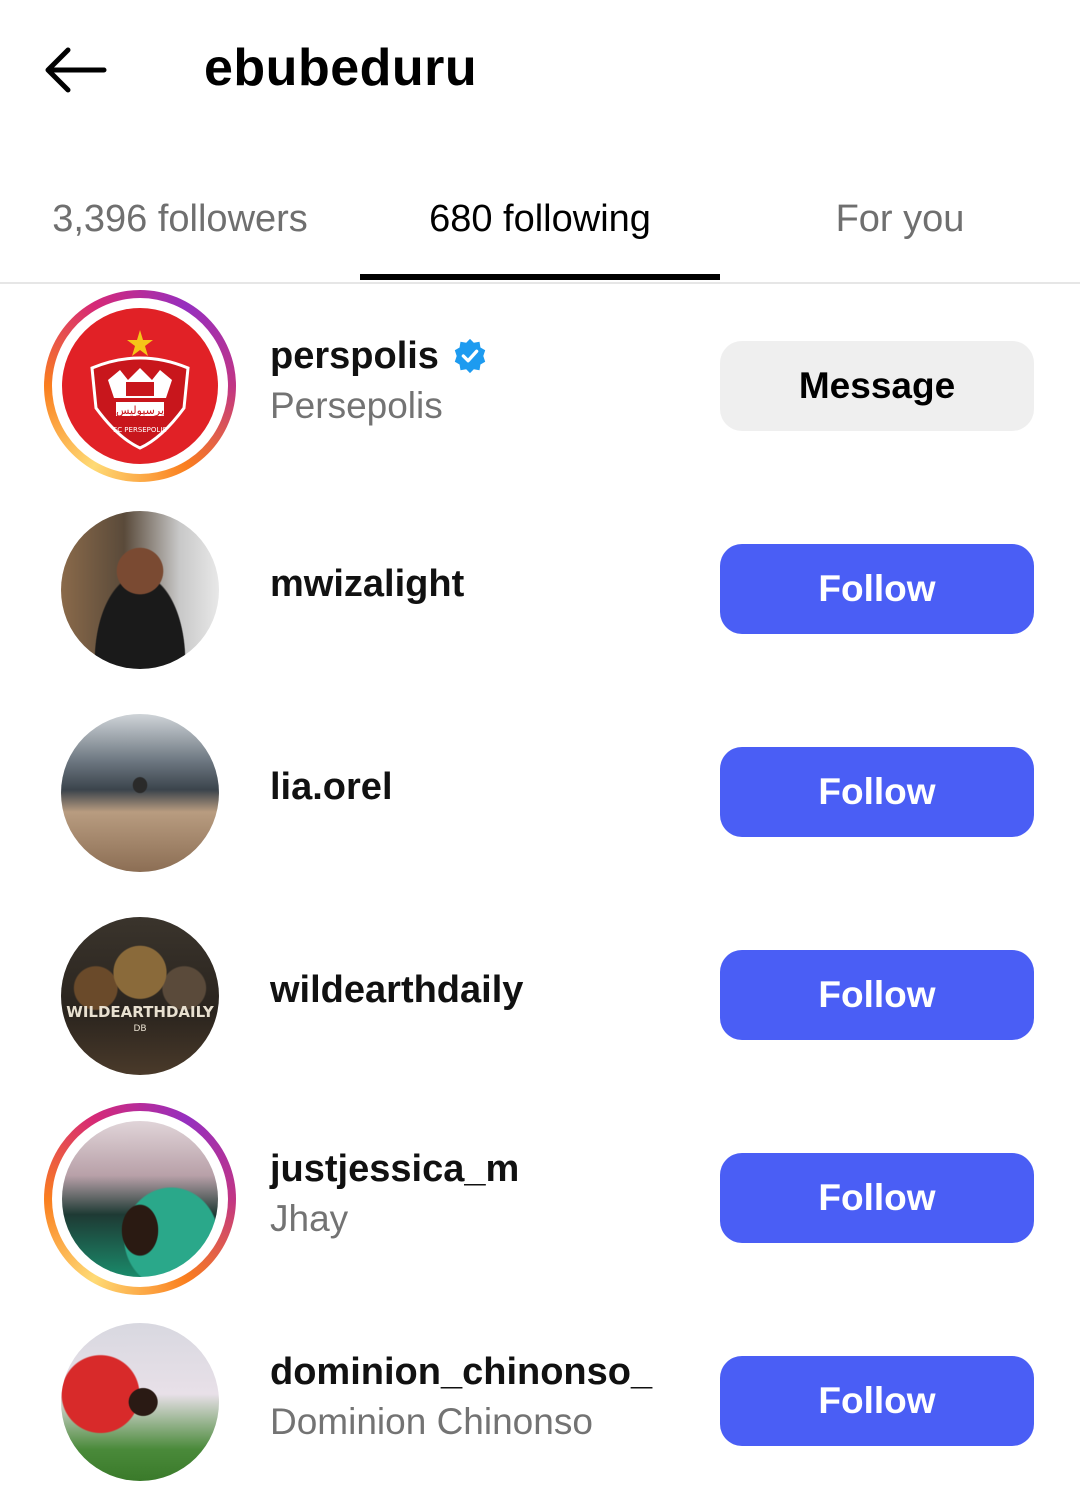 The image size is (1080, 1498). I want to click on wildearthdaily-logo-text: WILDEARTHDAILY, so click(140, 1012).